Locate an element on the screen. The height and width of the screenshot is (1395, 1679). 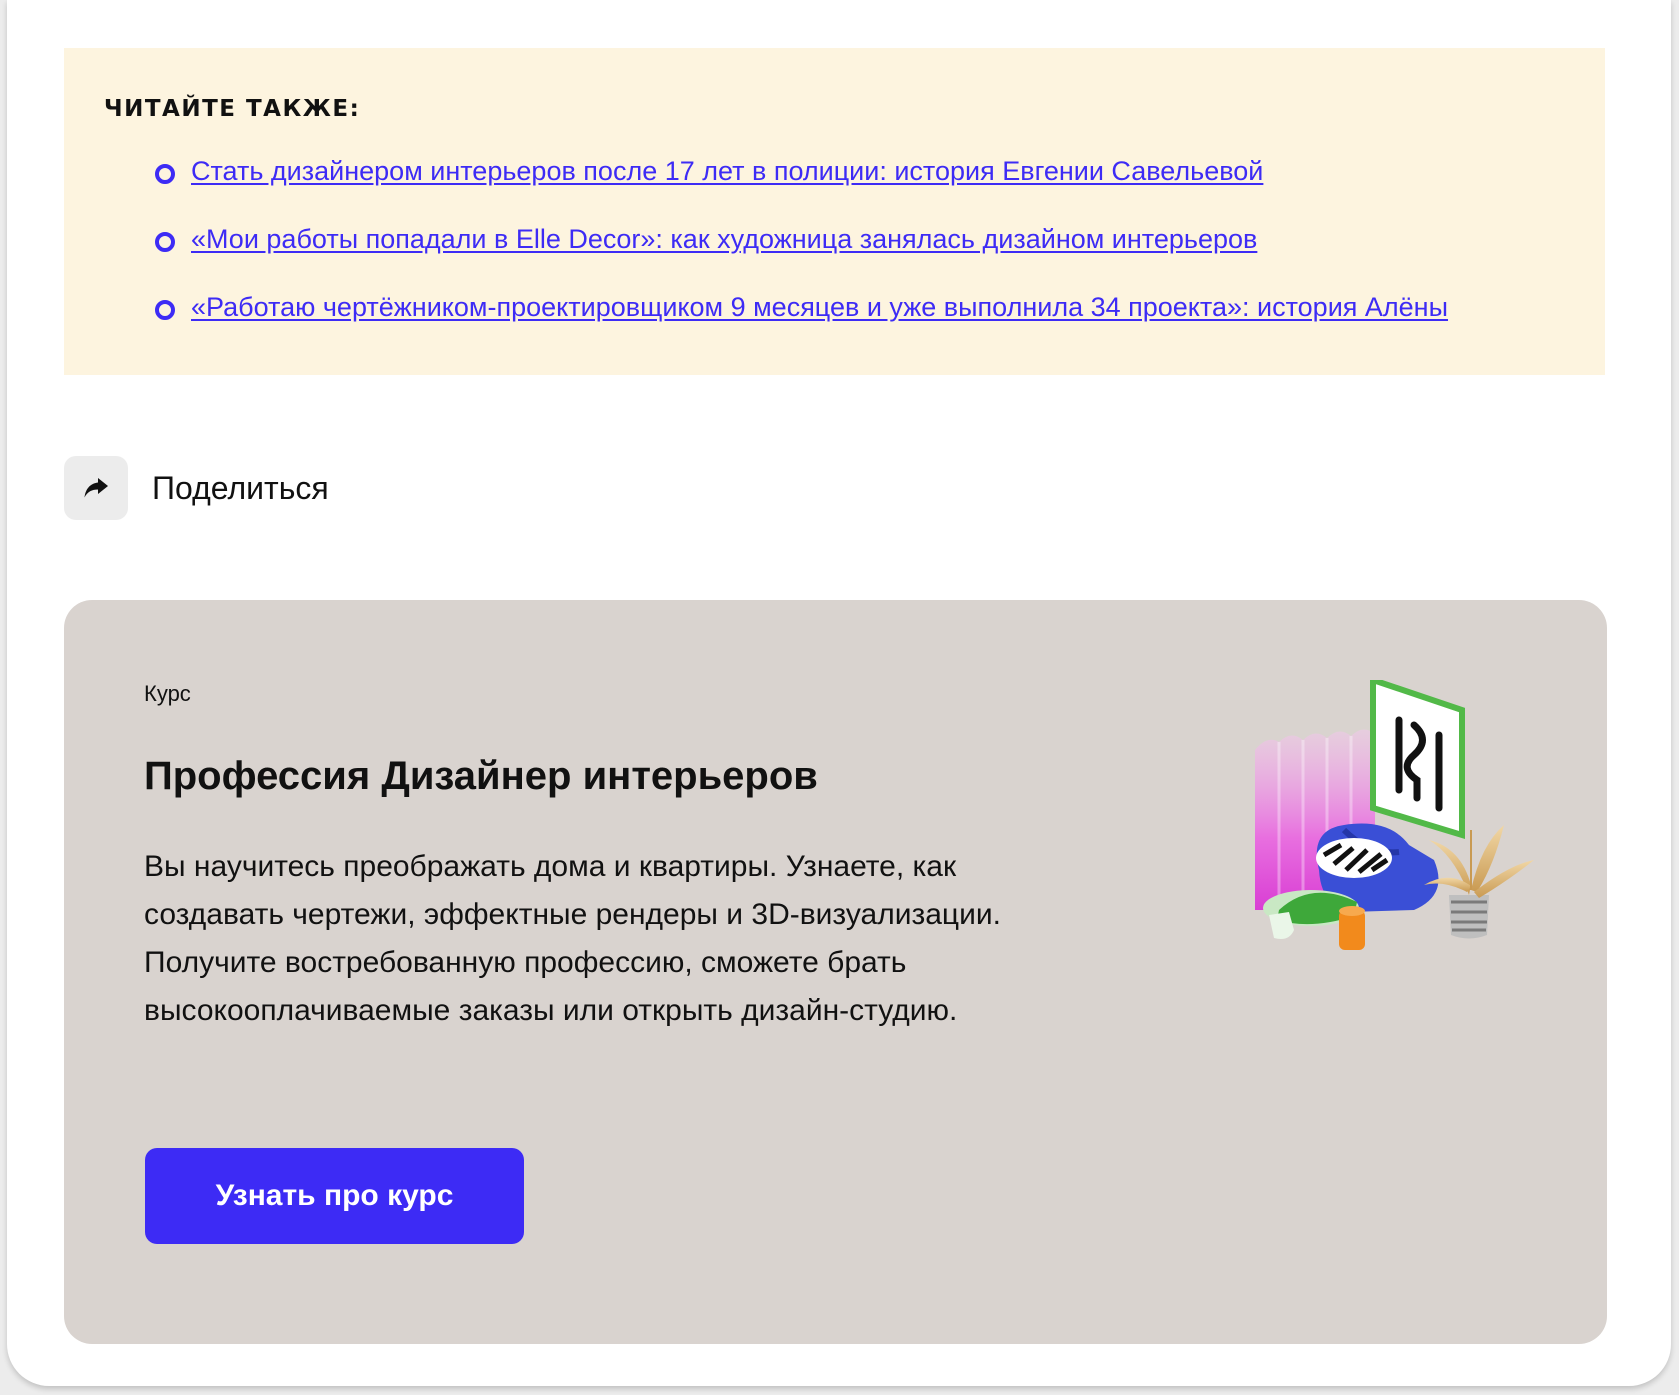
share-arrow-icon is located at coordinates (96, 488).